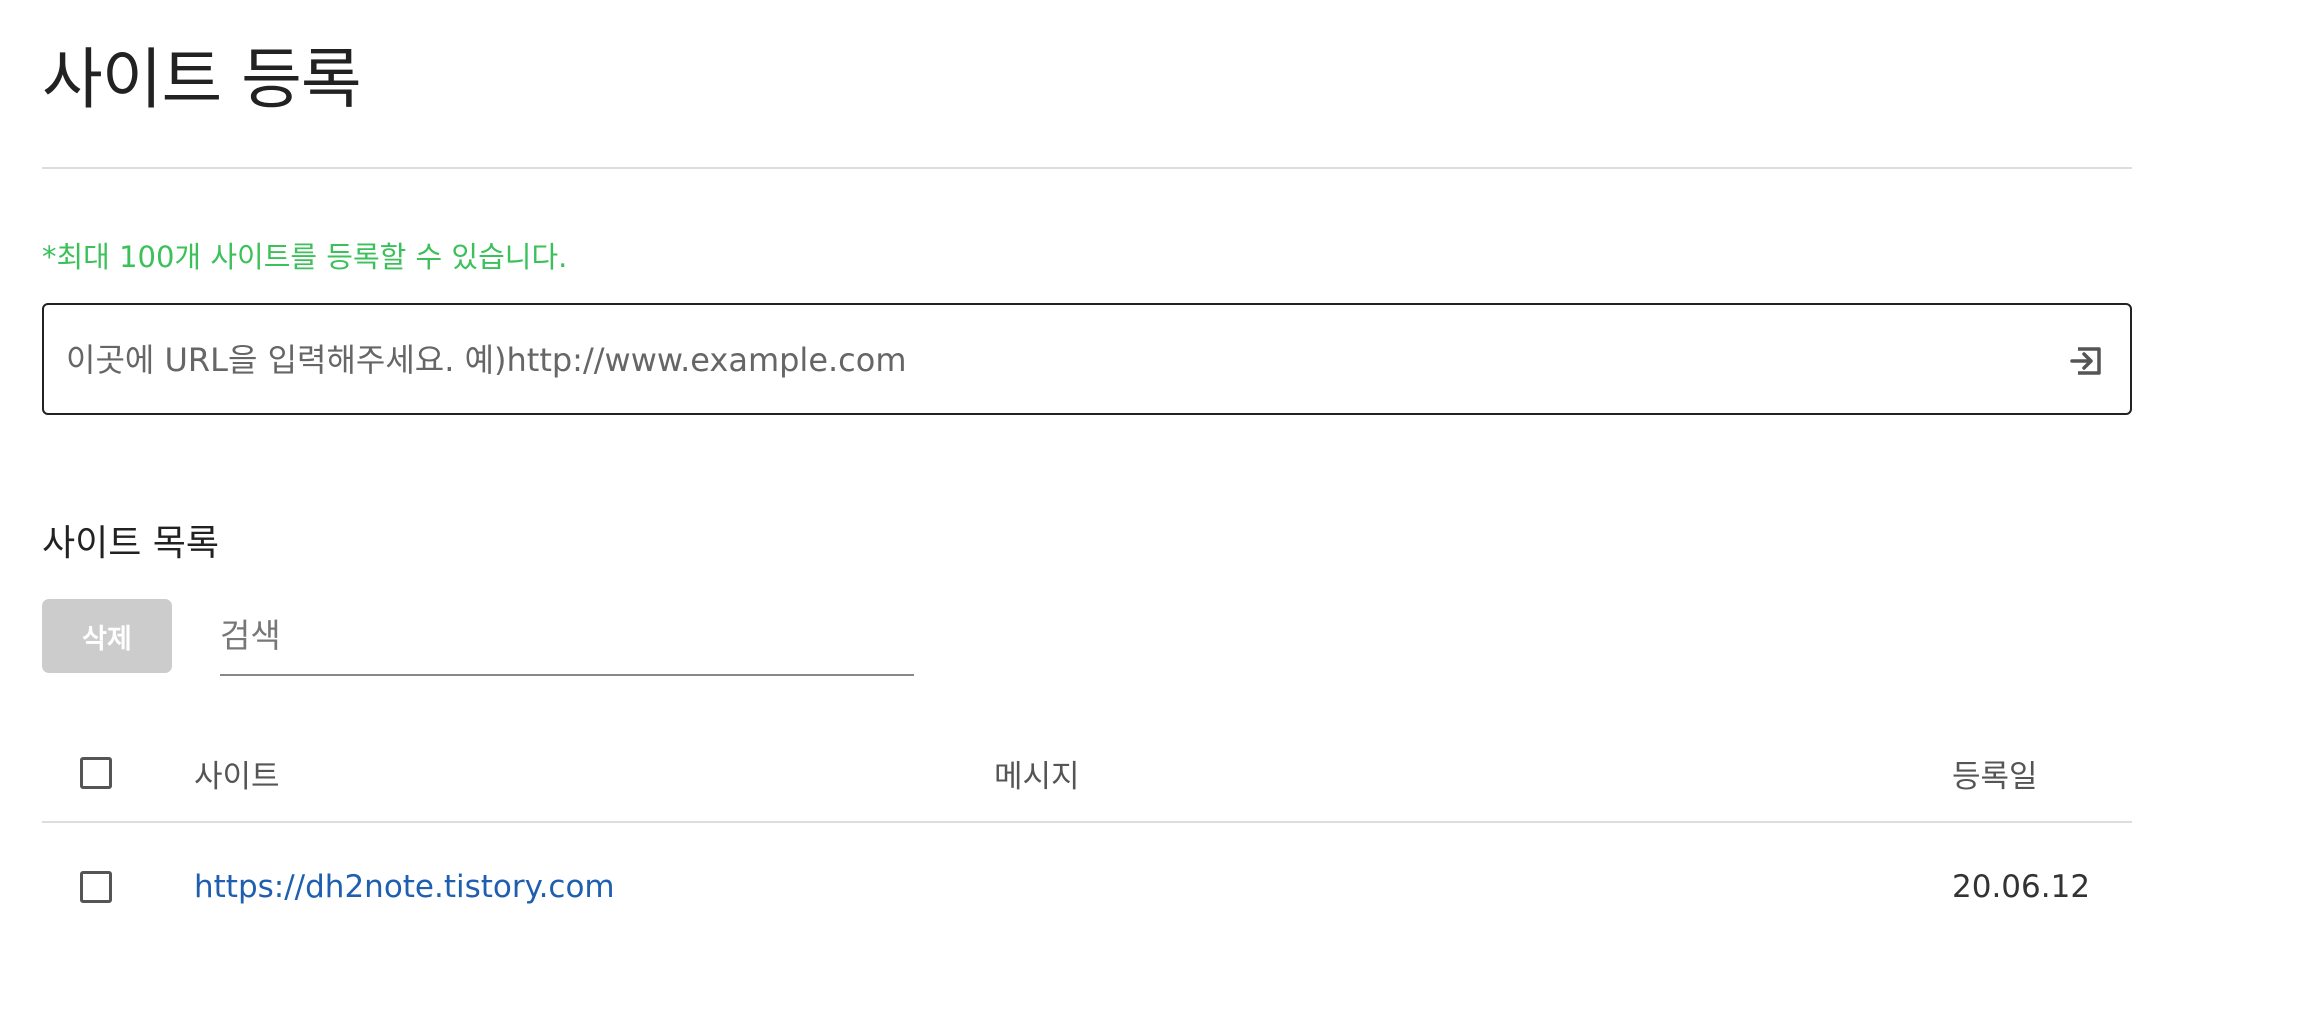 Image resolution: width=2312 pixels, height=1012 pixels. Describe the element at coordinates (1087, 774) in the screenshot. I see `table-header-row: 사이트 메시지 등록일` at that location.